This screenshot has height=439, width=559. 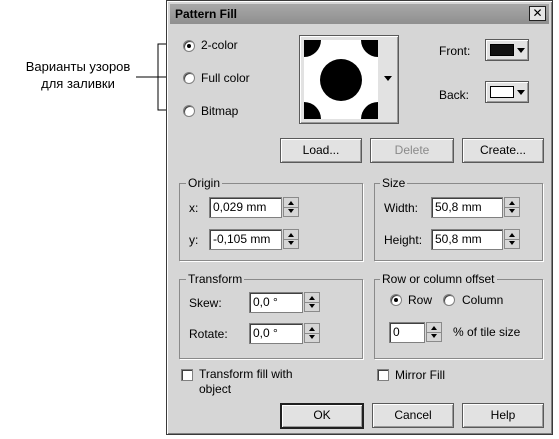 What do you see at coordinates (219, 111) in the screenshot?
I see `radio-bitmap-label: Bitmap` at bounding box center [219, 111].